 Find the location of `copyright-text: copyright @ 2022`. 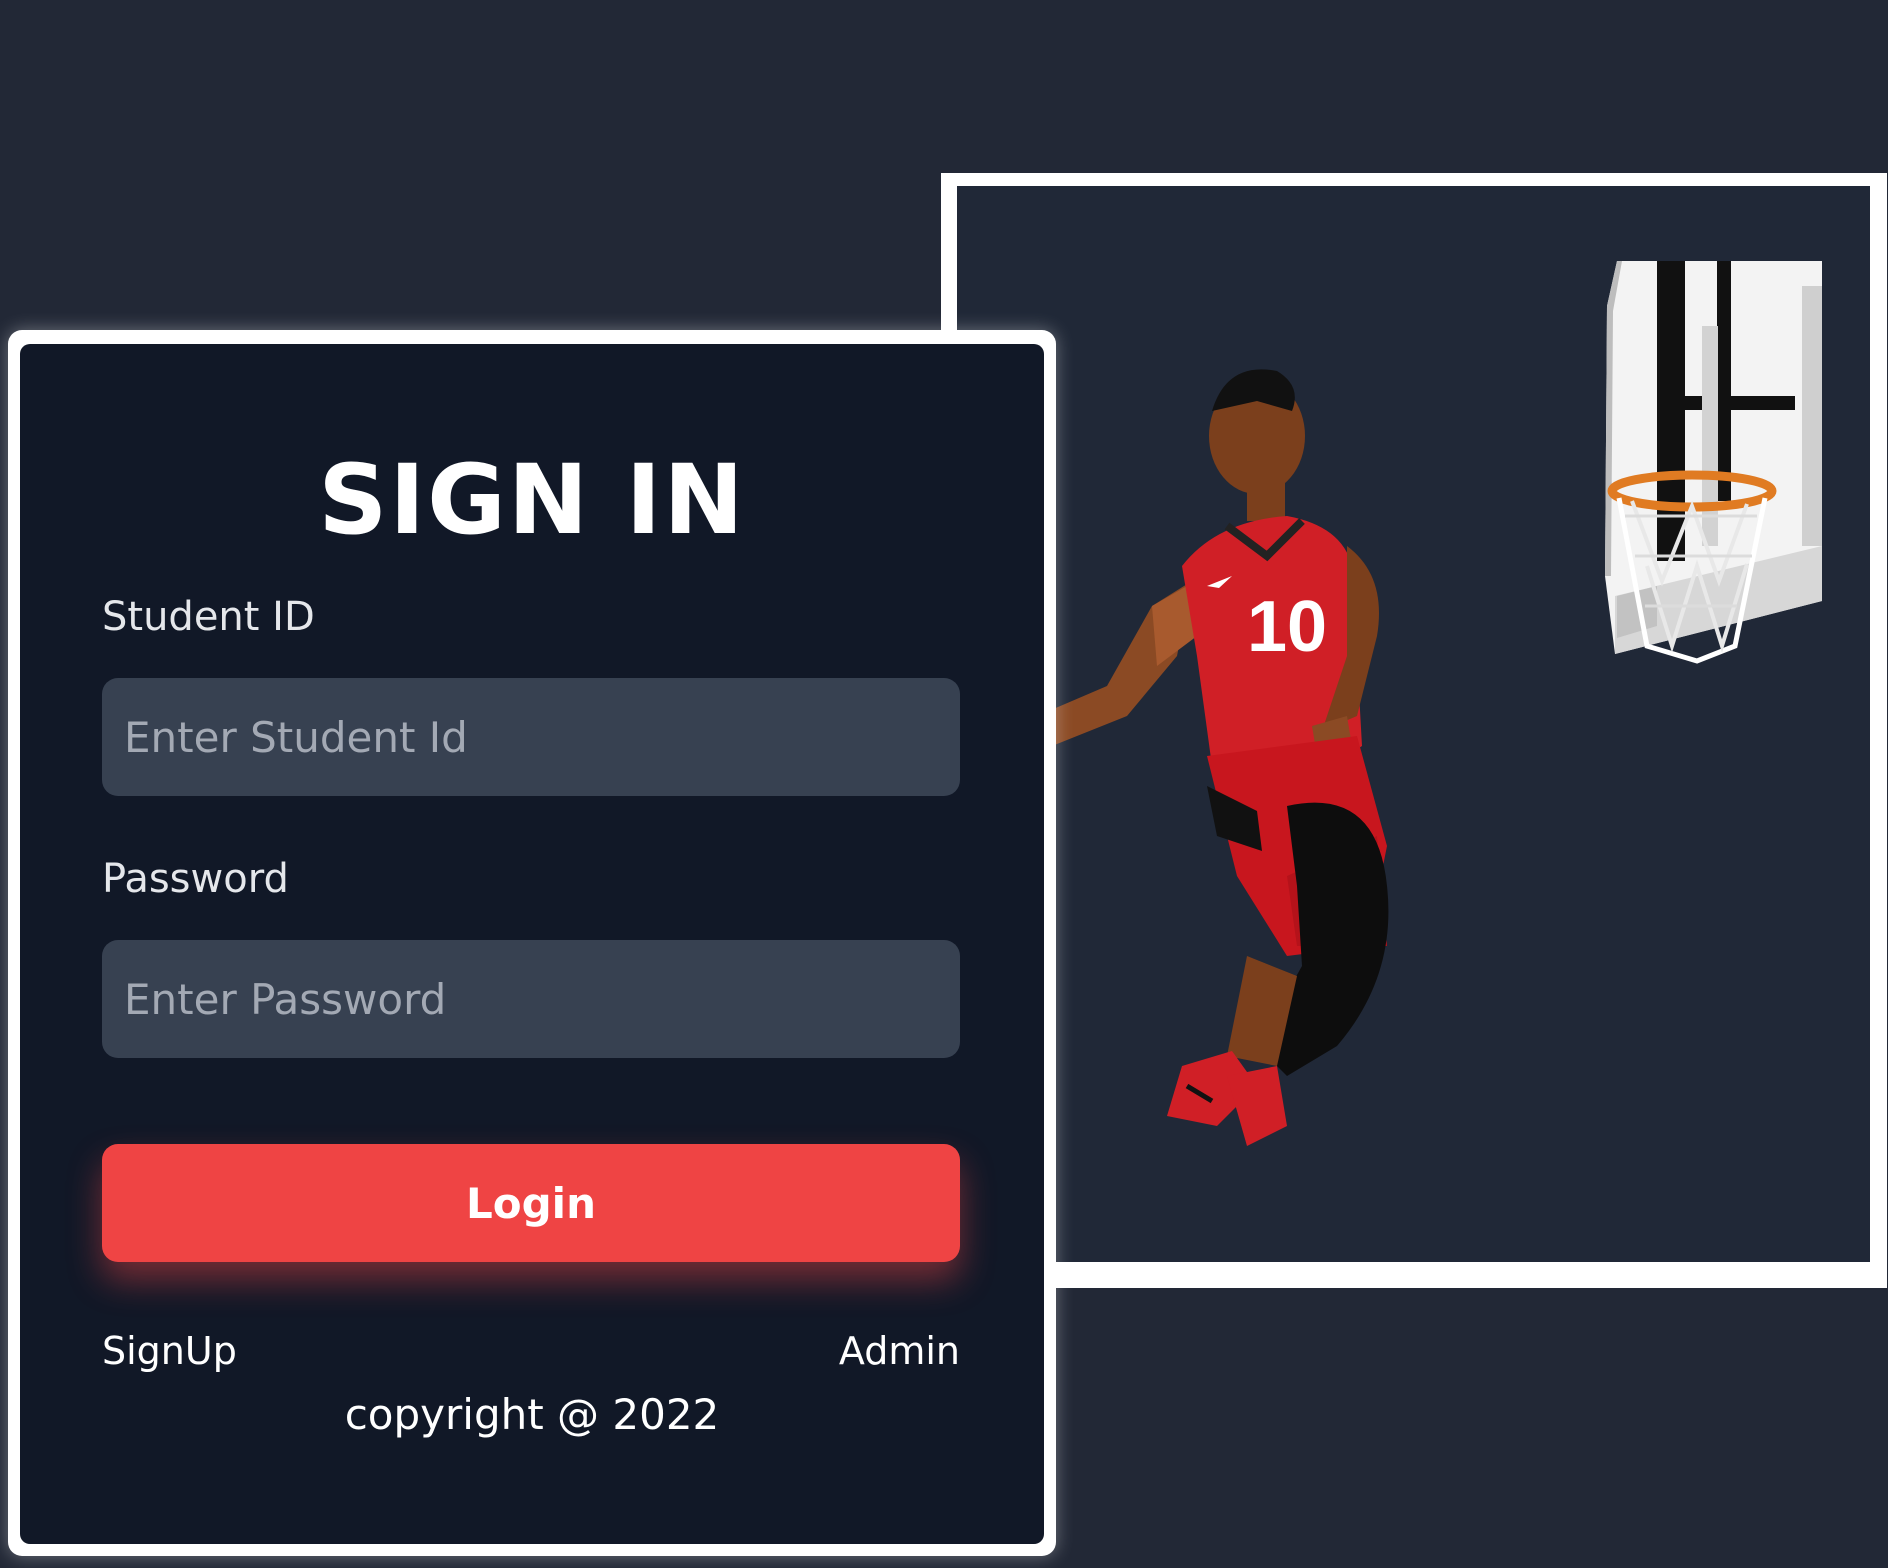

copyright-text: copyright @ 2022 is located at coordinates (532, 1414).